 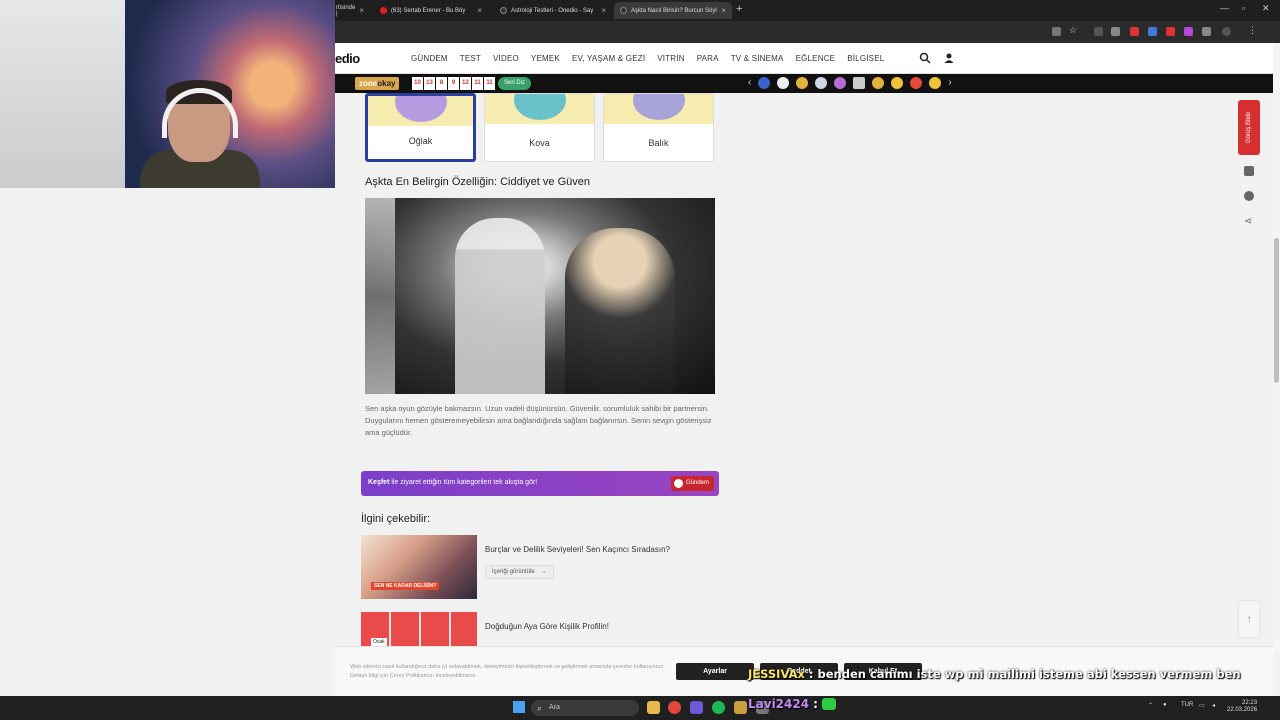 I want to click on language-indicator: TUR, so click(x=1187, y=705).